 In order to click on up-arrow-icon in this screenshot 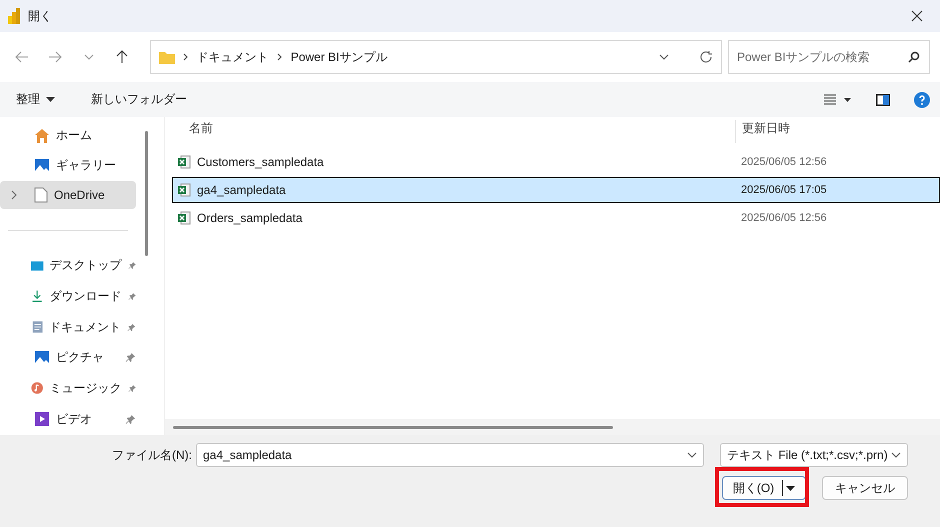, I will do `click(122, 57)`.